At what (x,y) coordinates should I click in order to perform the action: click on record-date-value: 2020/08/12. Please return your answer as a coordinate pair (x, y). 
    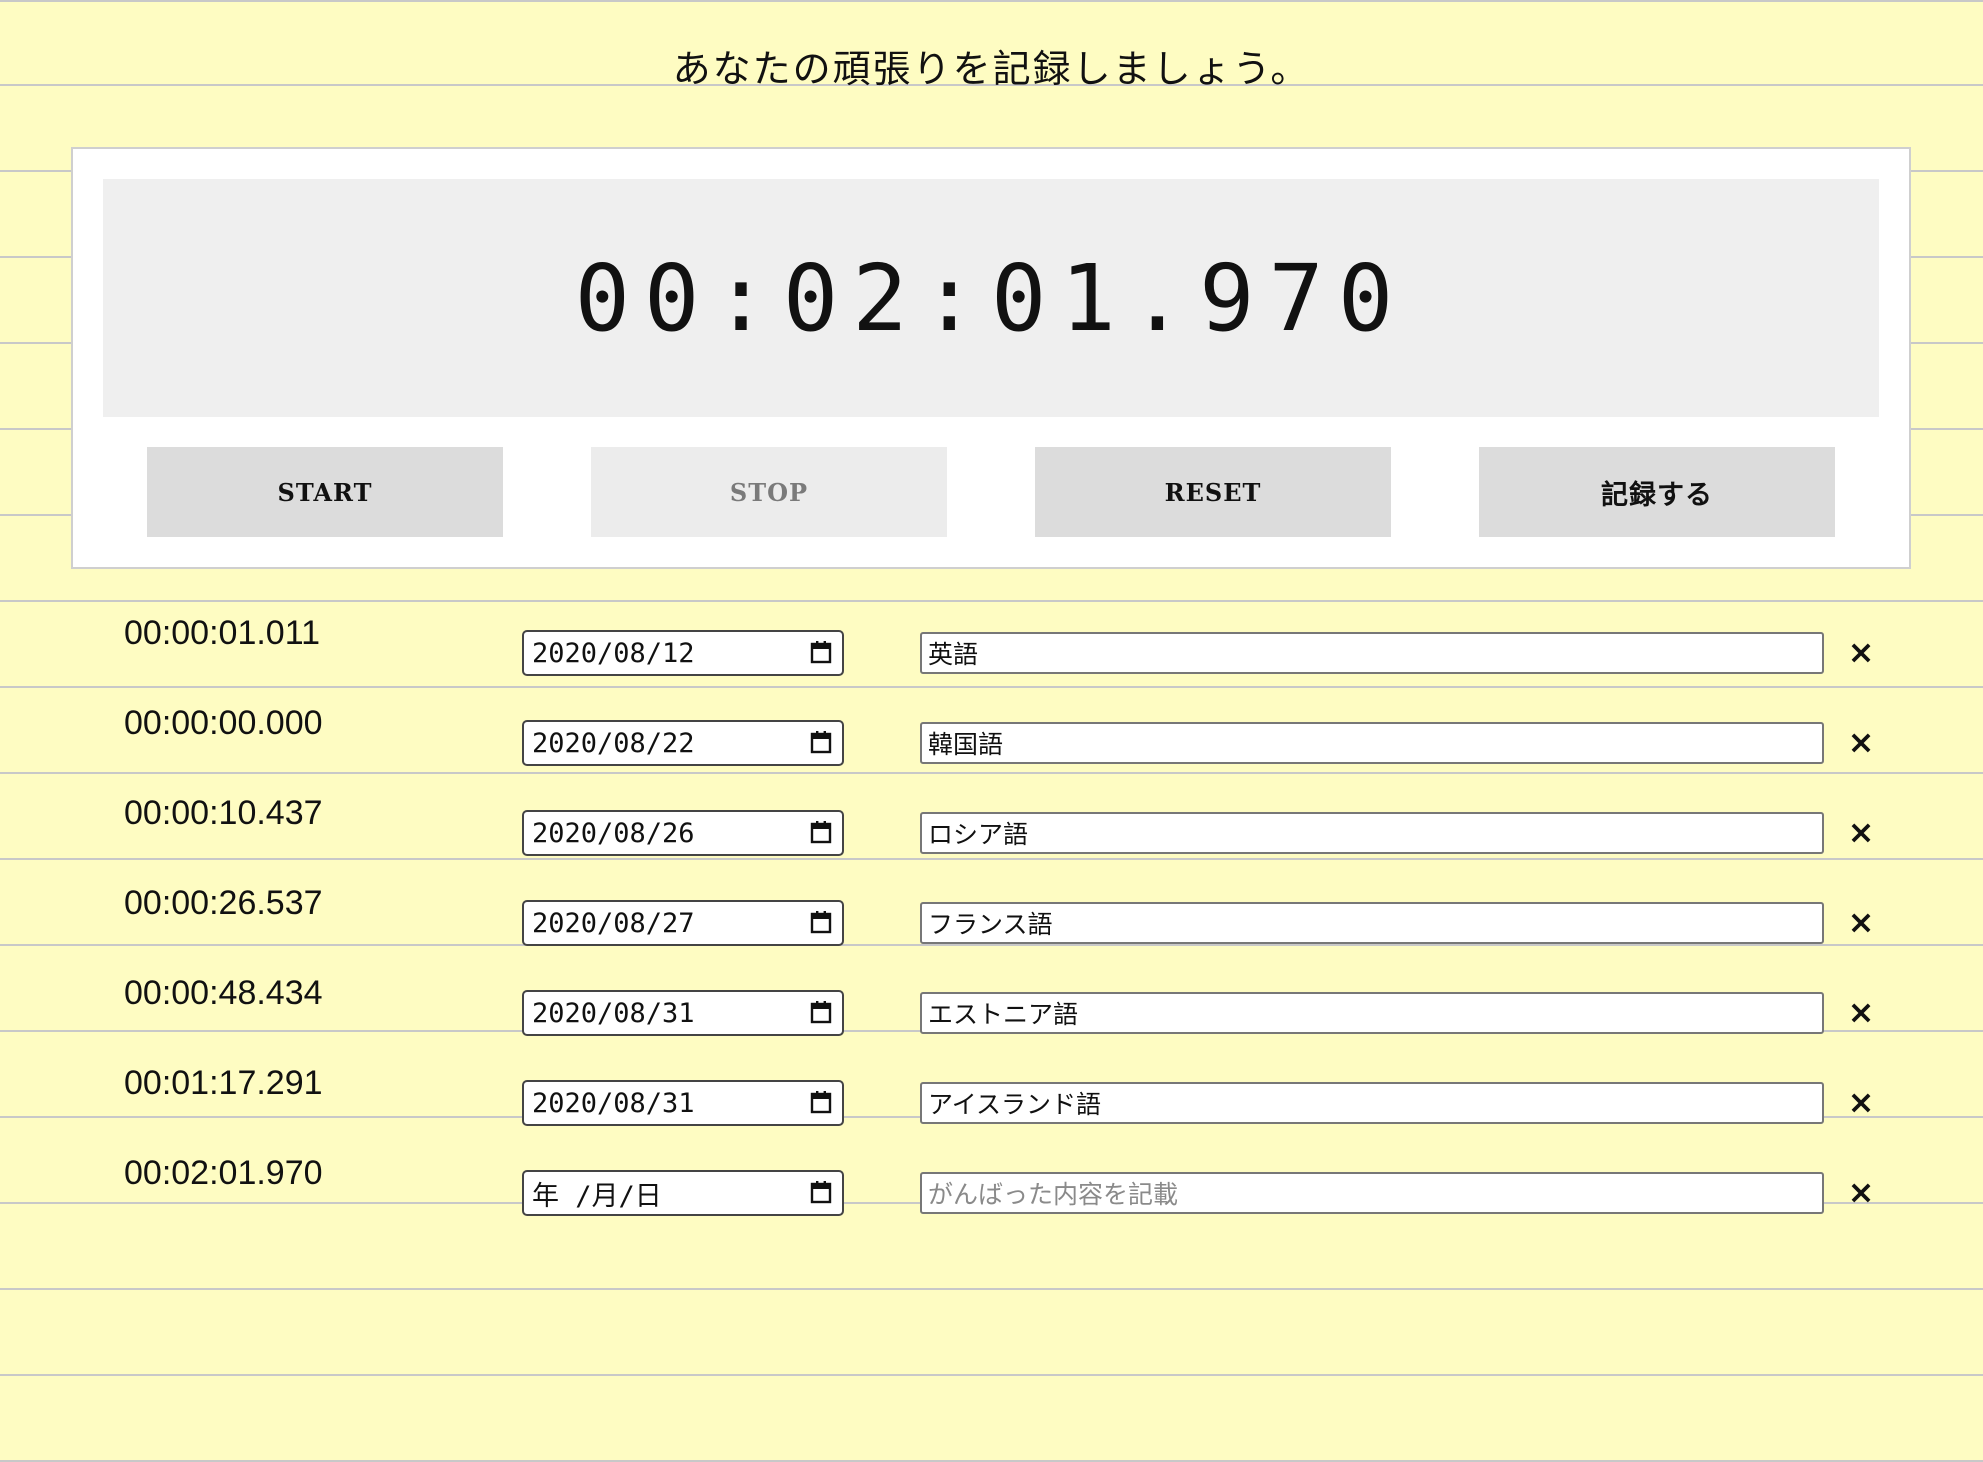
    Looking at the image, I should click on (613, 653).